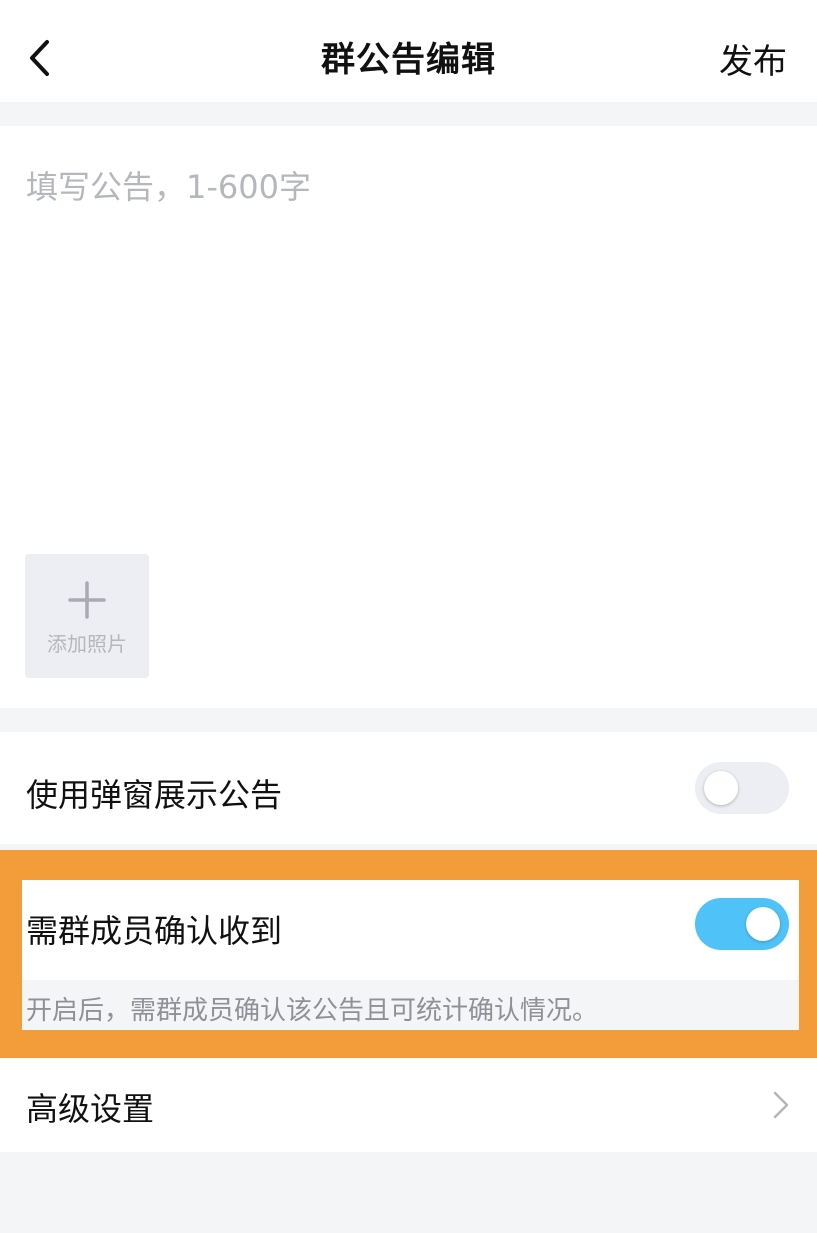 Image resolution: width=817 pixels, height=1233 pixels. I want to click on confirm-setting-label: 需群成员确认收到, so click(154, 931).